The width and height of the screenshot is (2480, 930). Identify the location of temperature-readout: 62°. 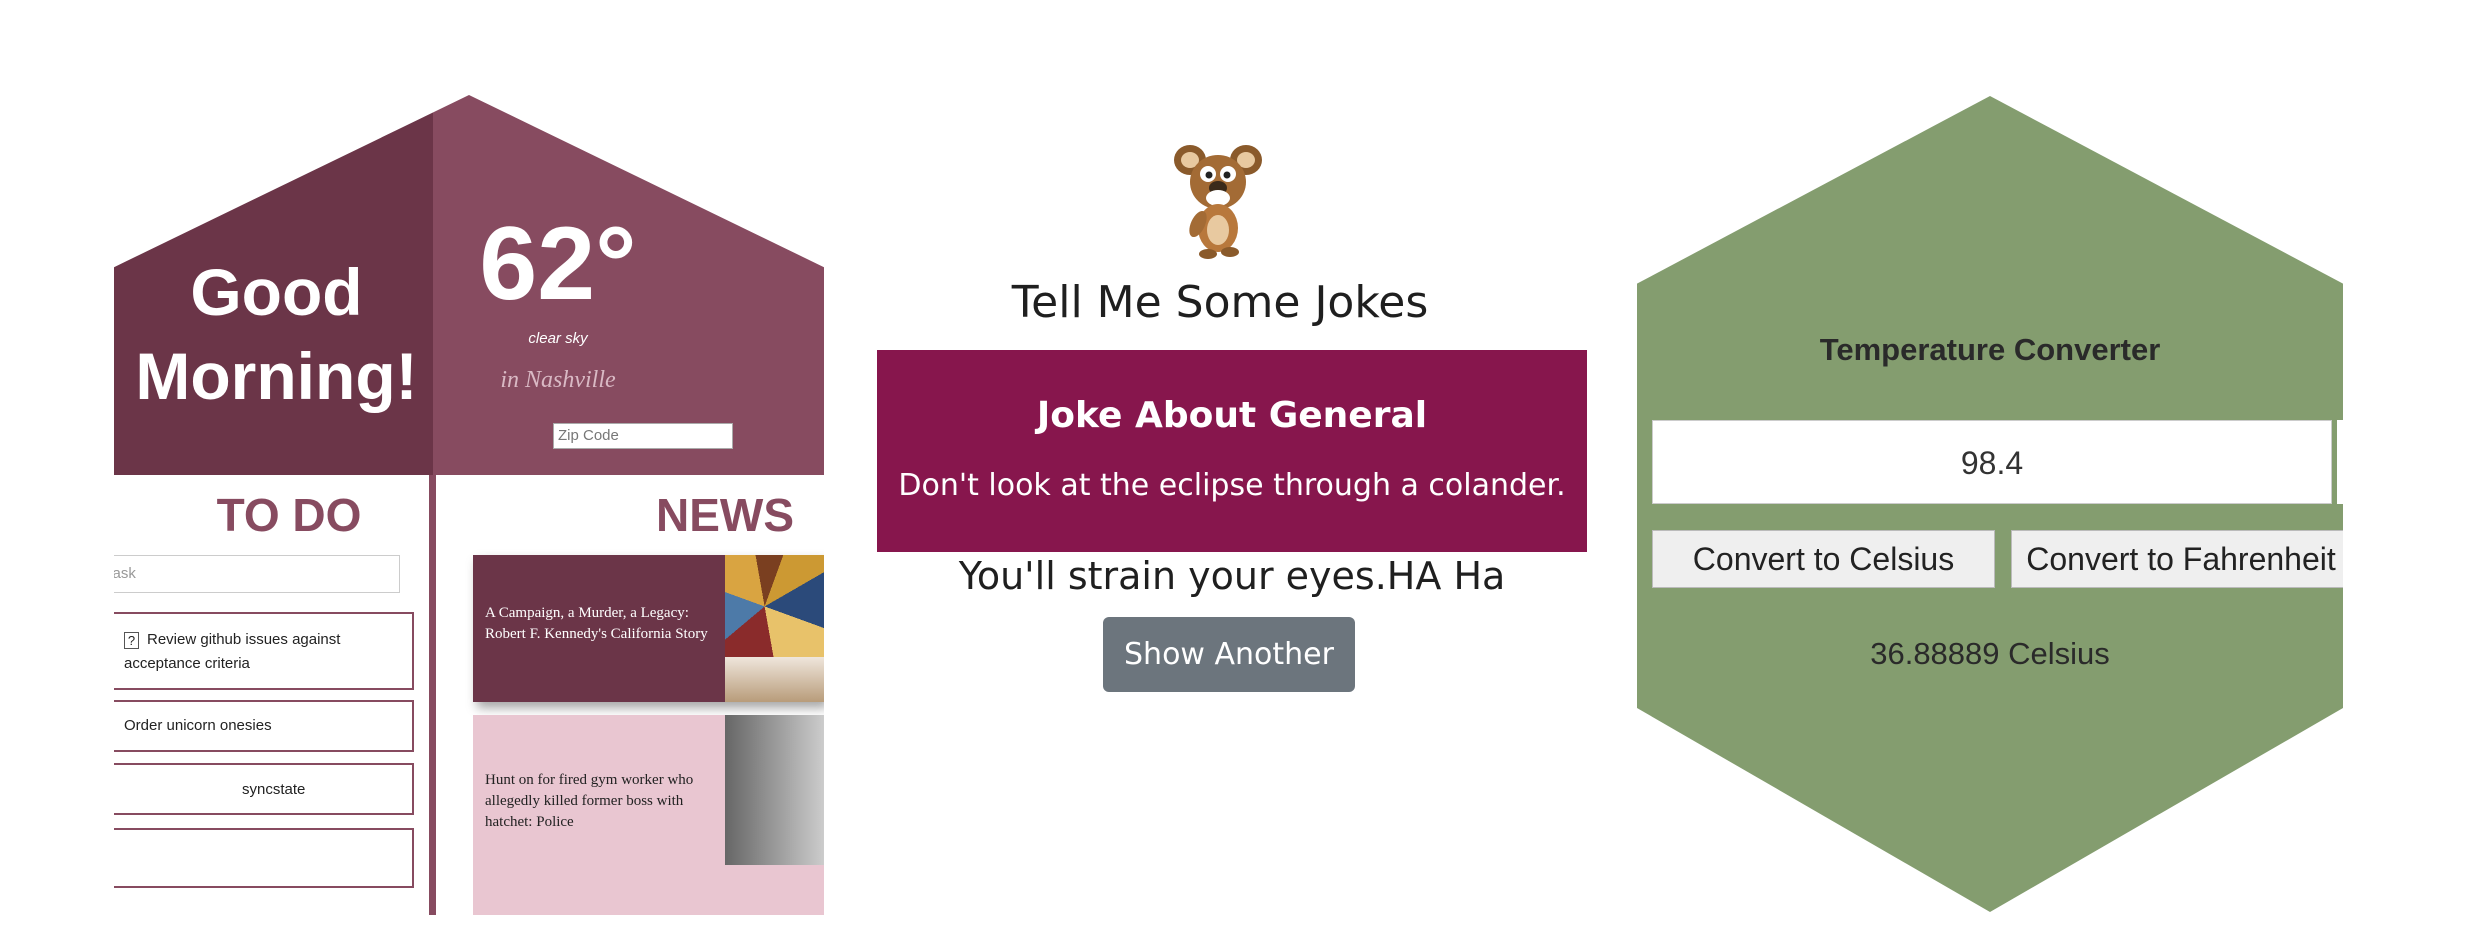
(558, 264).